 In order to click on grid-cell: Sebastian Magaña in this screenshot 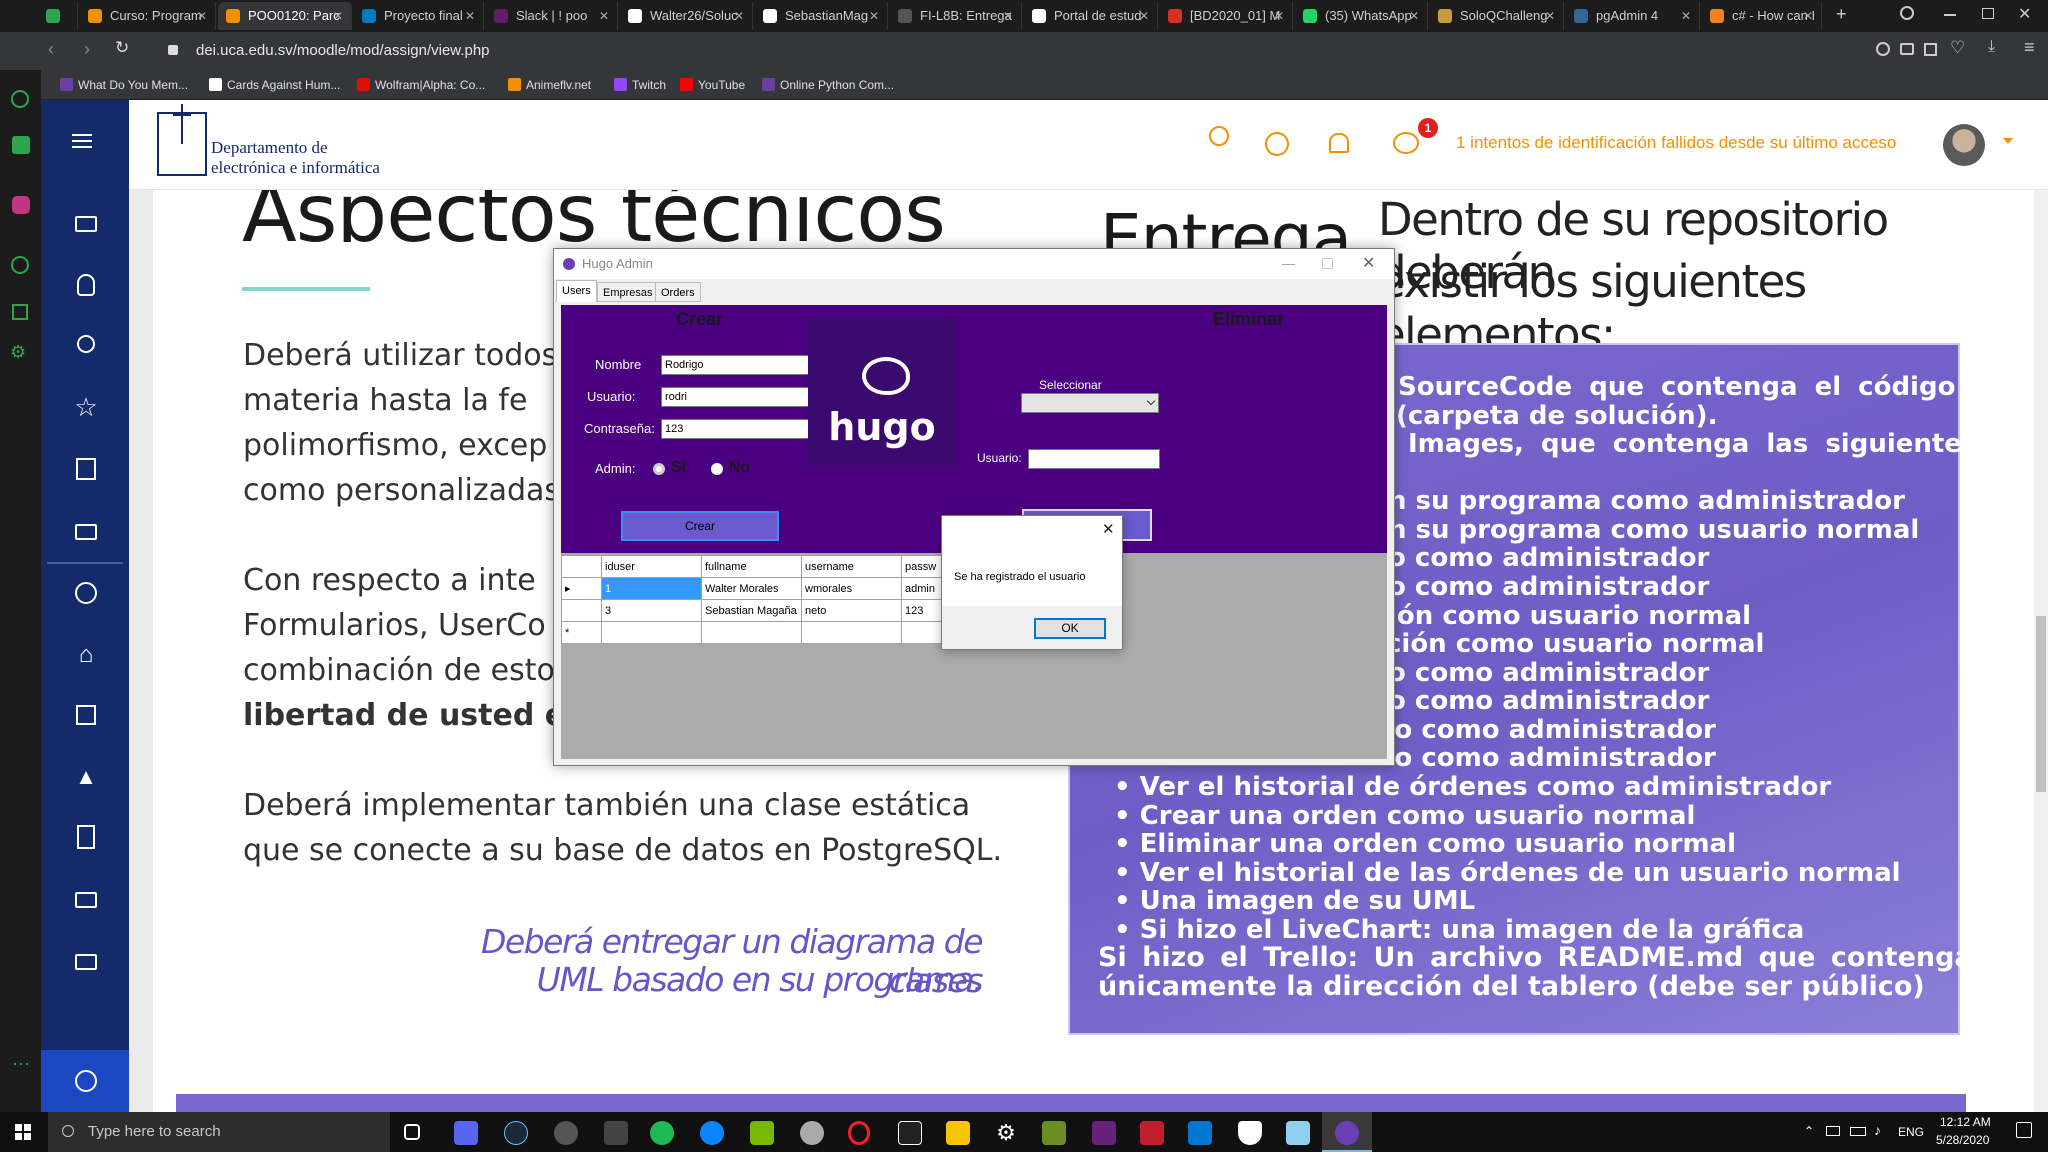, I will do `click(751, 610)`.